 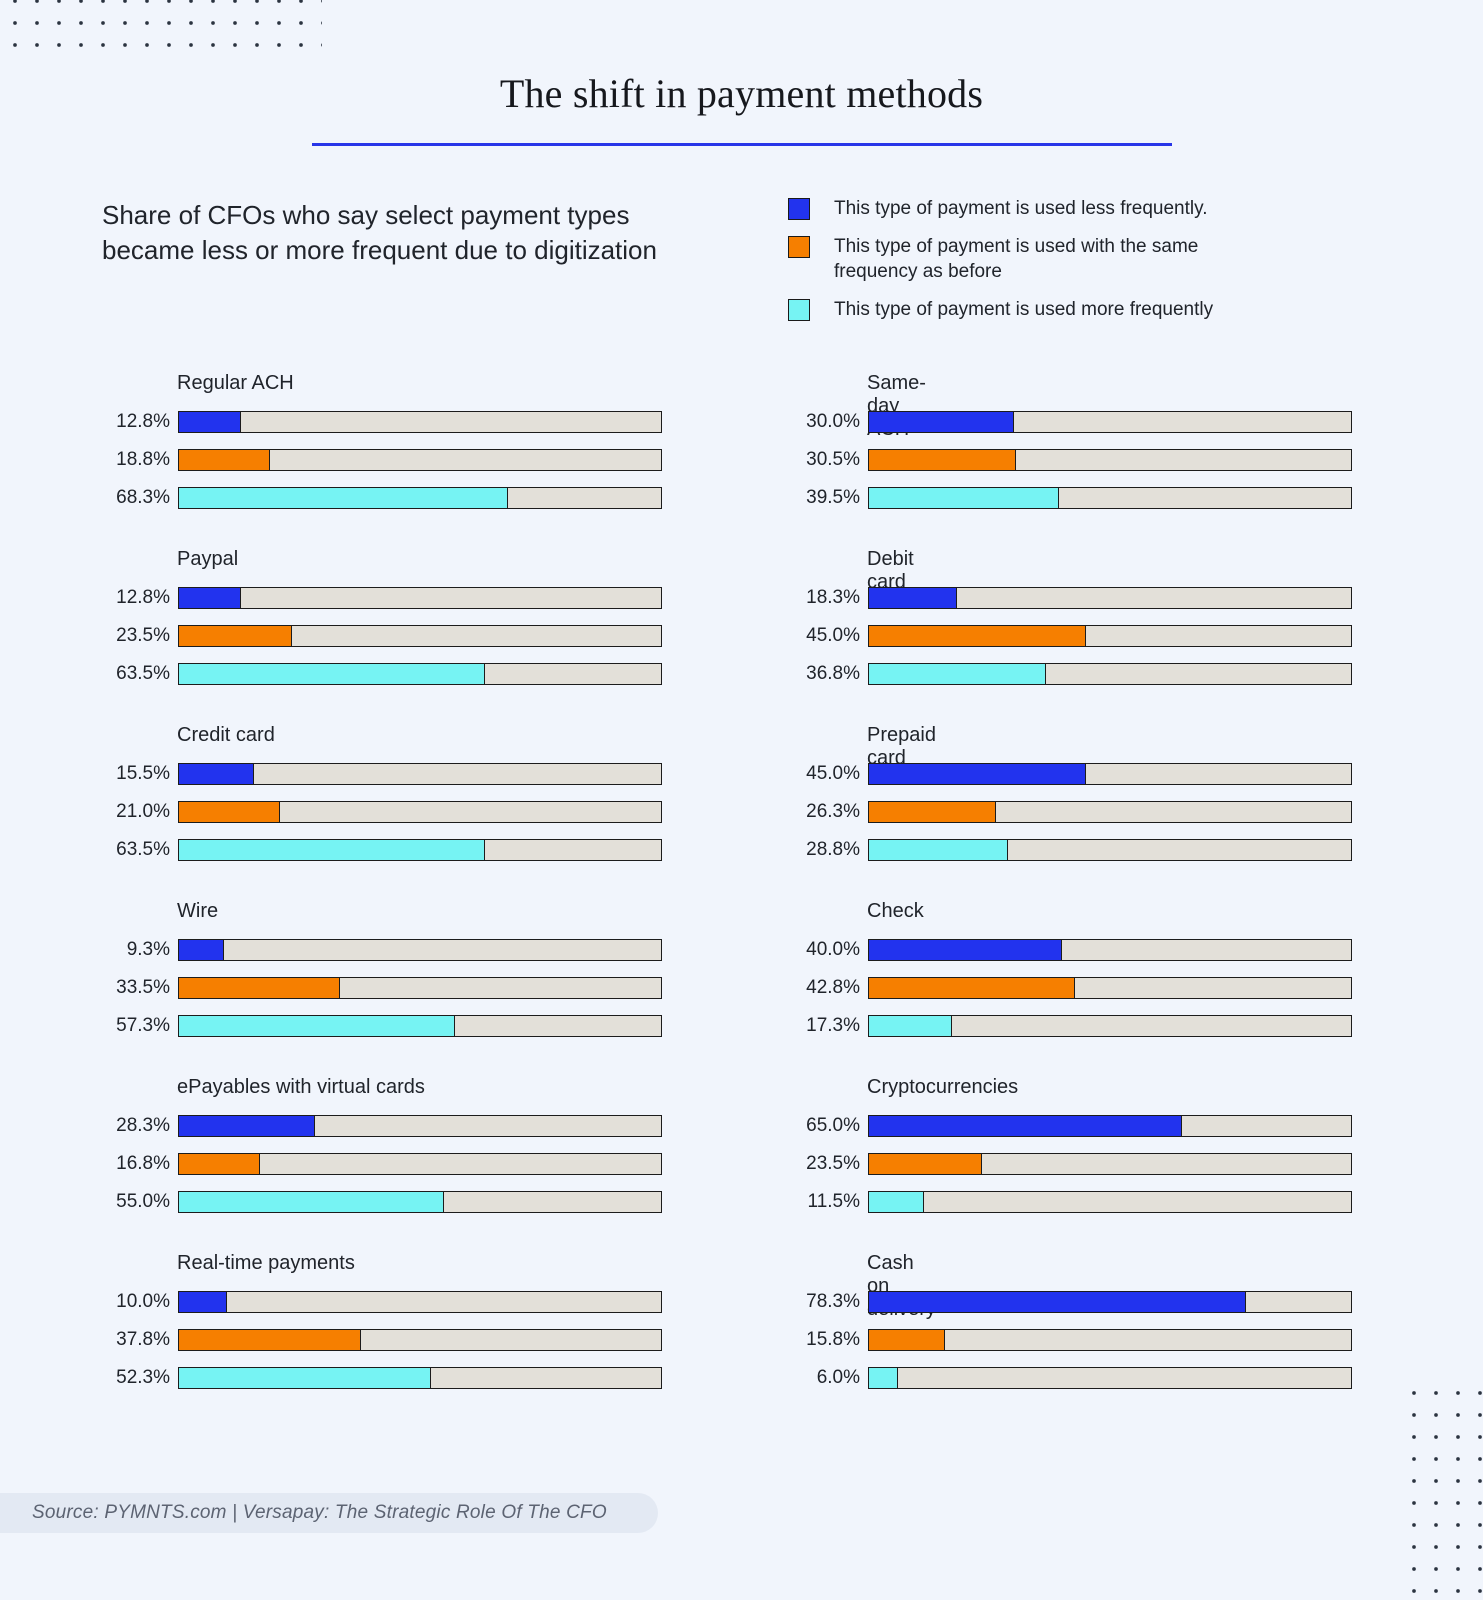 What do you see at coordinates (833, 849) in the screenshot?
I see `bar-value-label: 28.8%` at bounding box center [833, 849].